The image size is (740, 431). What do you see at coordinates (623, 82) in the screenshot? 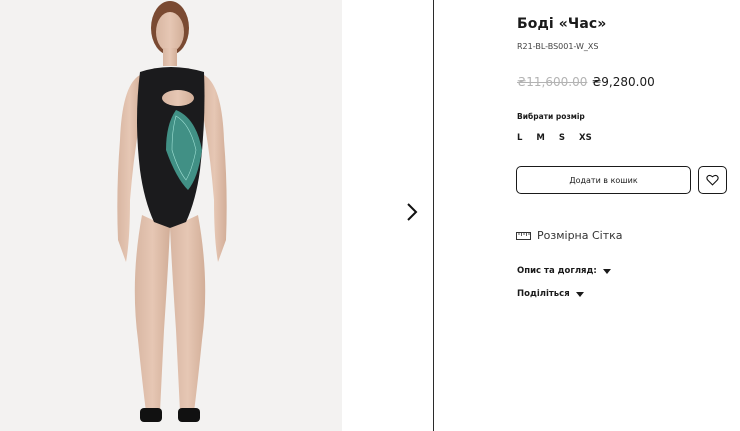
I see `sale-price: ₴9,280.00` at bounding box center [623, 82].